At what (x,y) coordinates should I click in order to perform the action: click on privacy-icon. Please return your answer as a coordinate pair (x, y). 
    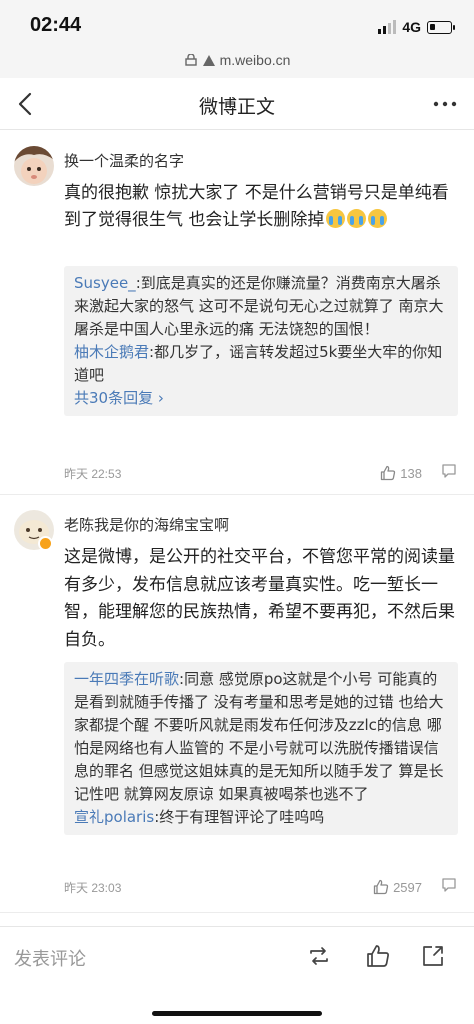
    Looking at the image, I should click on (191, 61).